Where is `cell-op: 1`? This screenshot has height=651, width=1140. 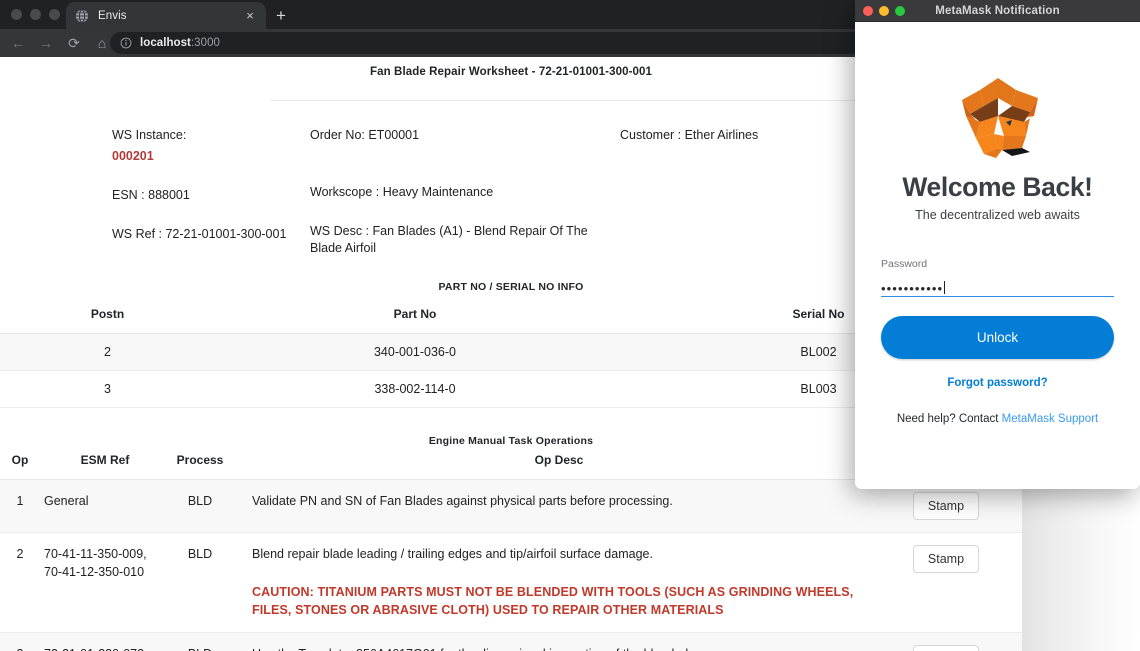 cell-op: 1 is located at coordinates (20, 506).